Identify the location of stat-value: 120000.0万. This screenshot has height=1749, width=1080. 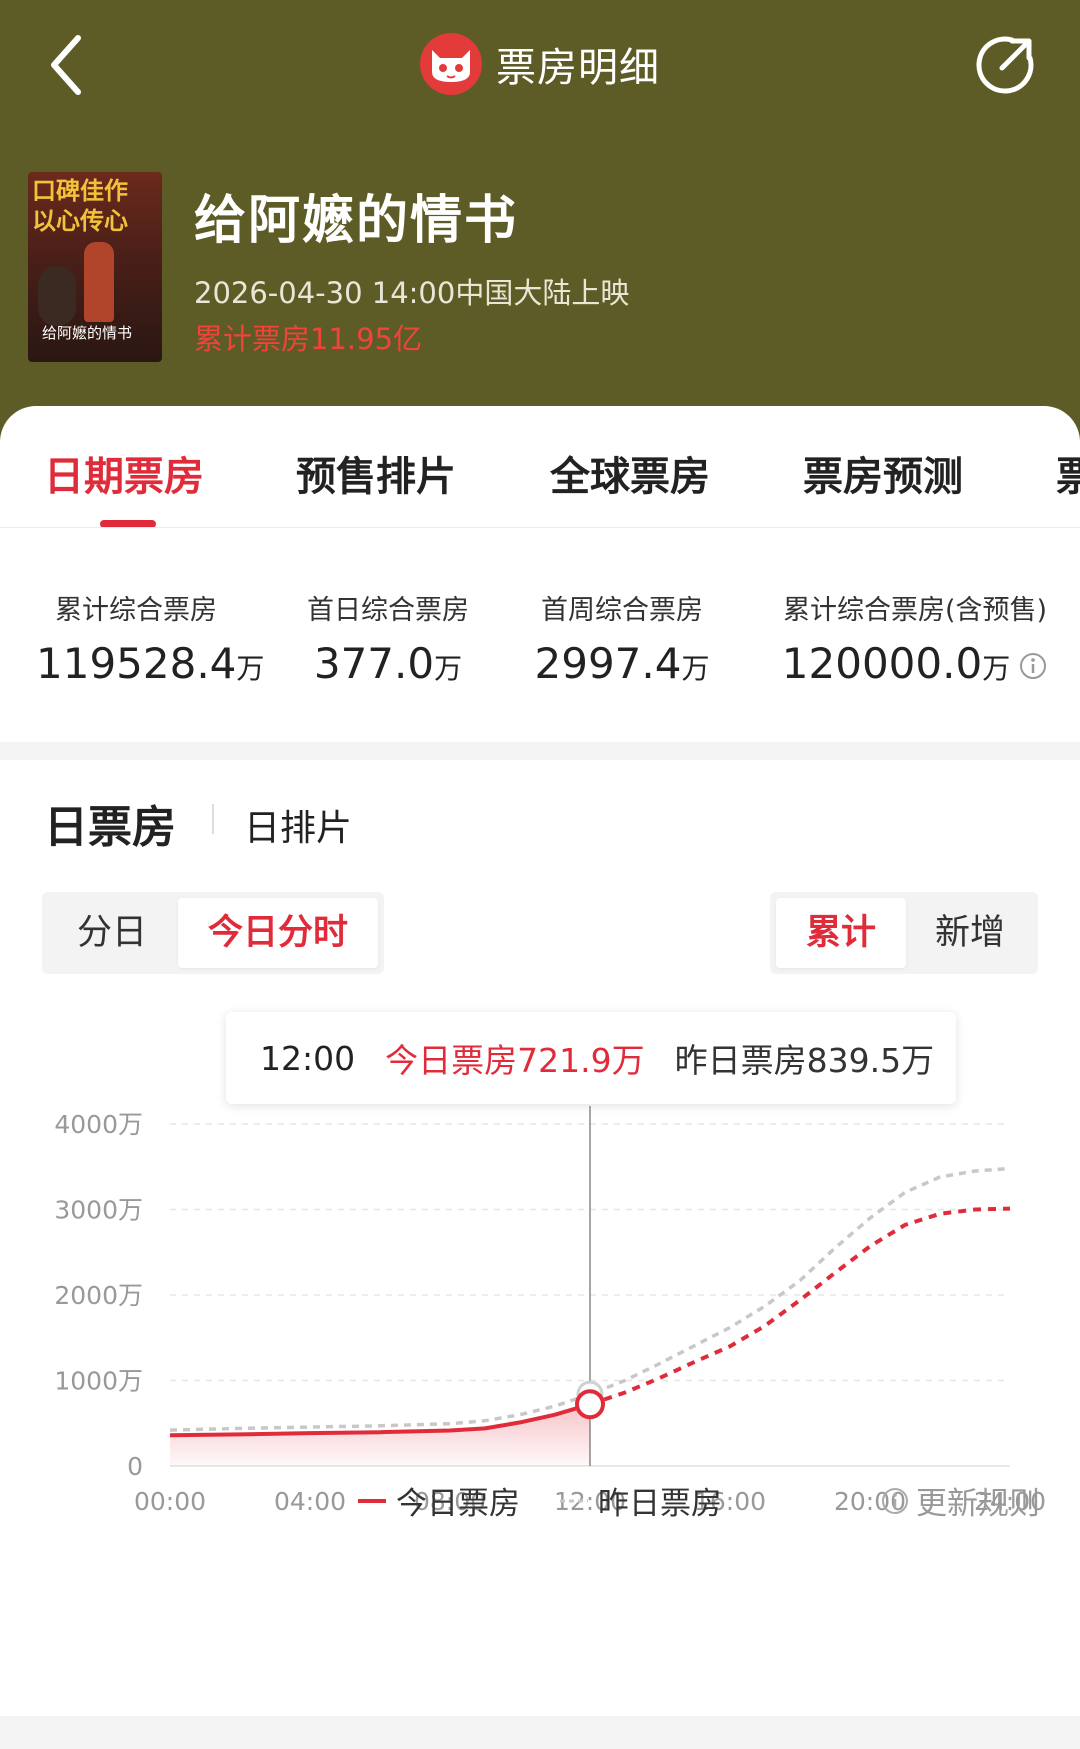
(915, 665).